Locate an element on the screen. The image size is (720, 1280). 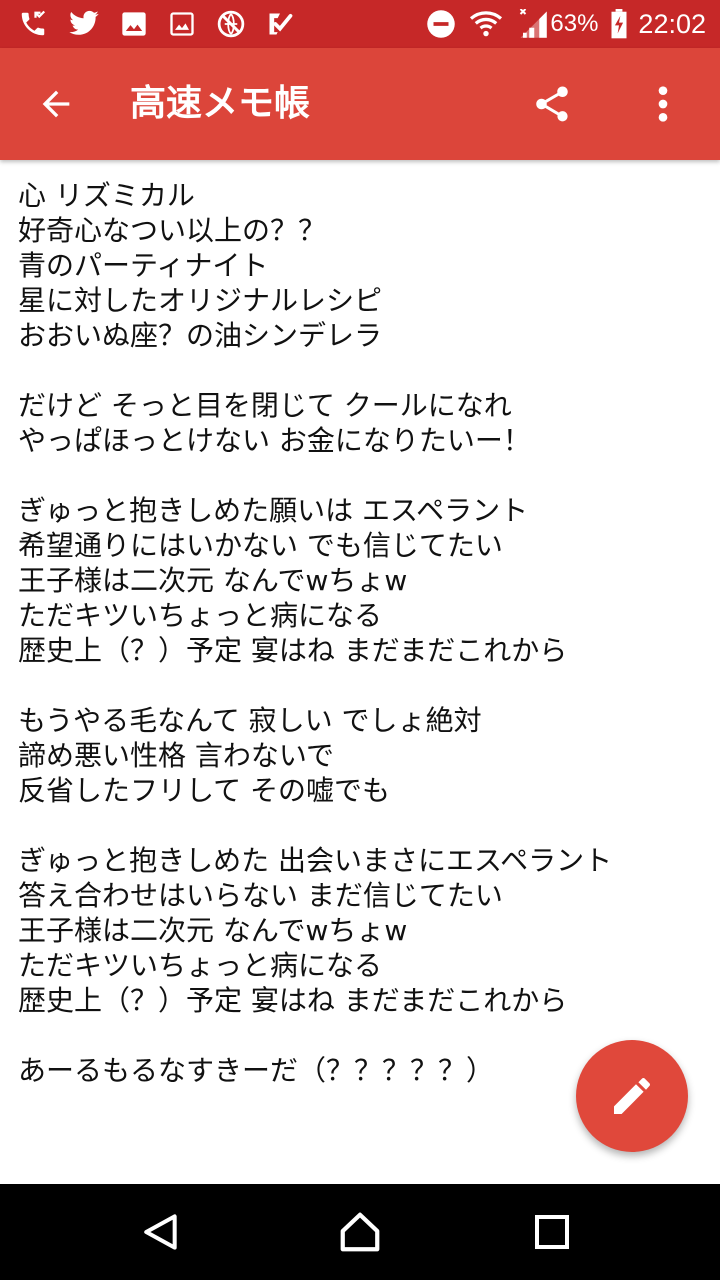
check-badge-icon is located at coordinates (280, 24).